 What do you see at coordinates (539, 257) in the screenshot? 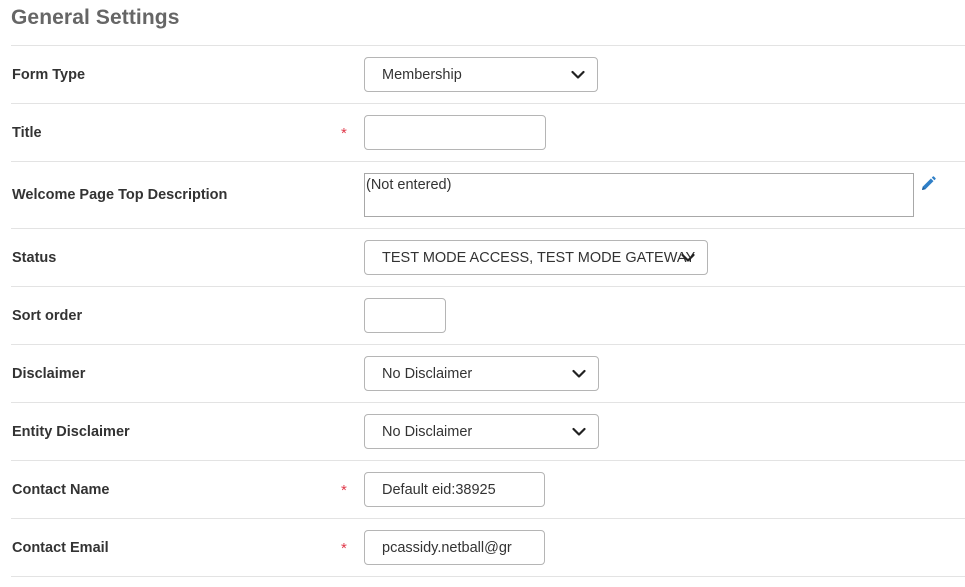
I see `status-value: TEST MODE ACCESS, TEST MODE GATEWAY` at bounding box center [539, 257].